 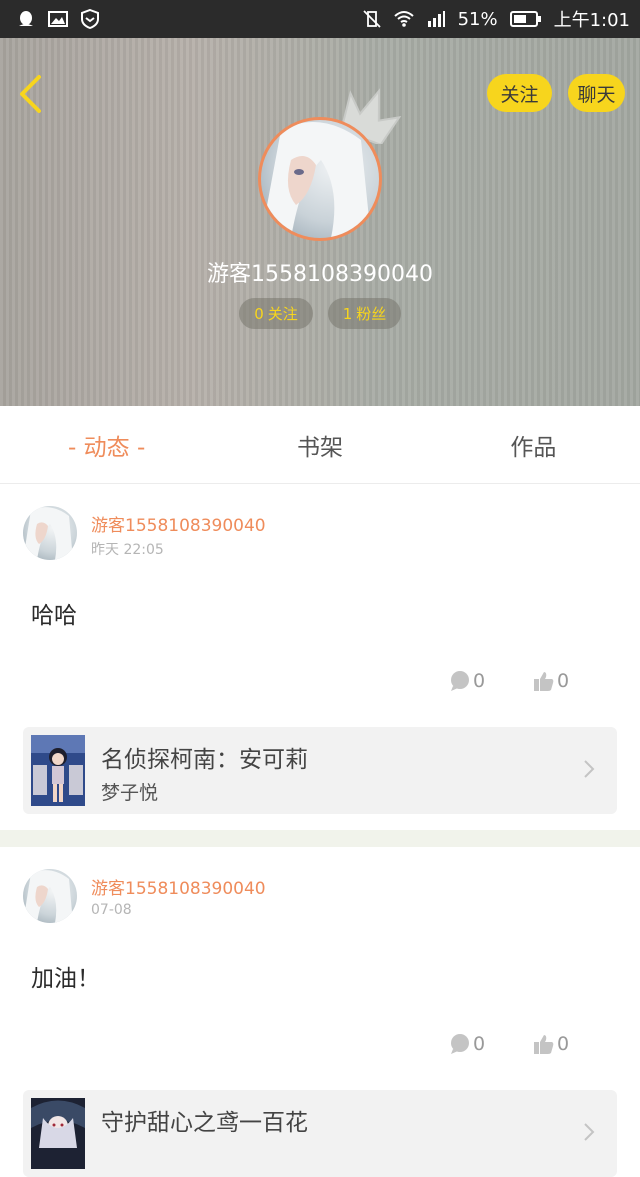 I want to click on following-count: 0, so click(x=259, y=313).